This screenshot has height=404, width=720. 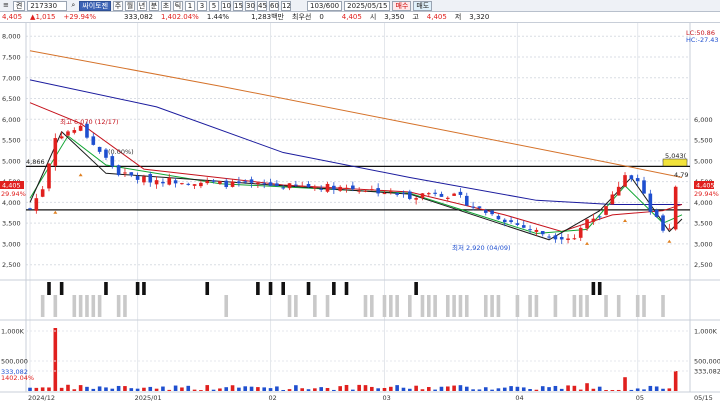 I want to click on interval-1-button: 1, so click(x=190, y=5).